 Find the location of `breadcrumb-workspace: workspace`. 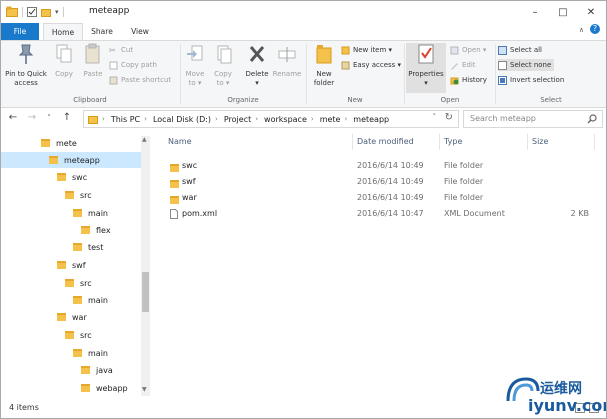

breadcrumb-workspace: workspace is located at coordinates (285, 119).